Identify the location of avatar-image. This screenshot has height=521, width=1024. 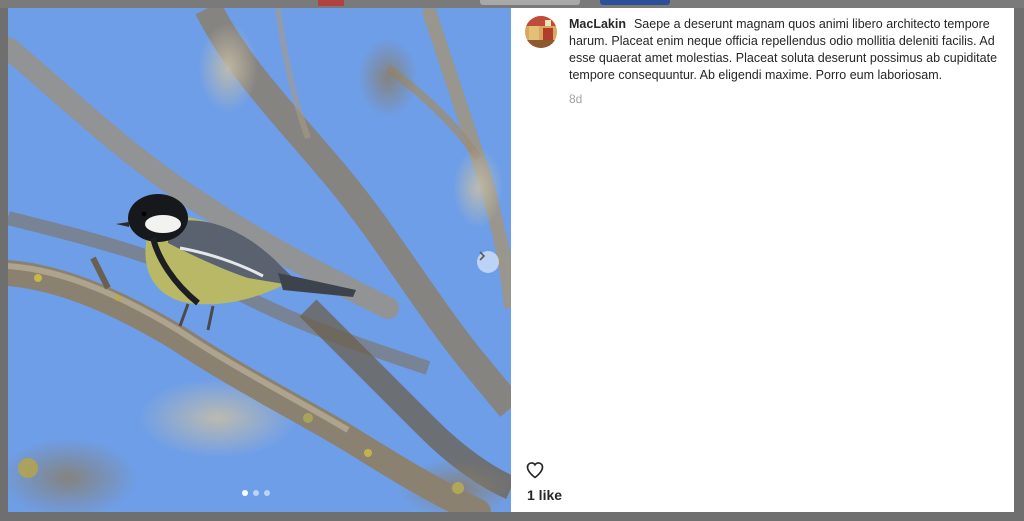
(541, 32).